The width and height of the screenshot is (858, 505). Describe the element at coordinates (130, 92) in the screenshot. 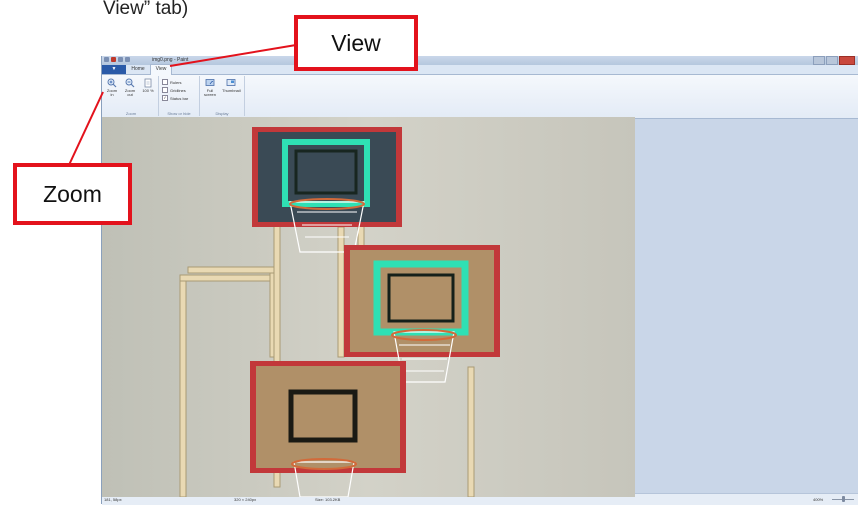

I see `zoom-out-label: Zoom out` at that location.